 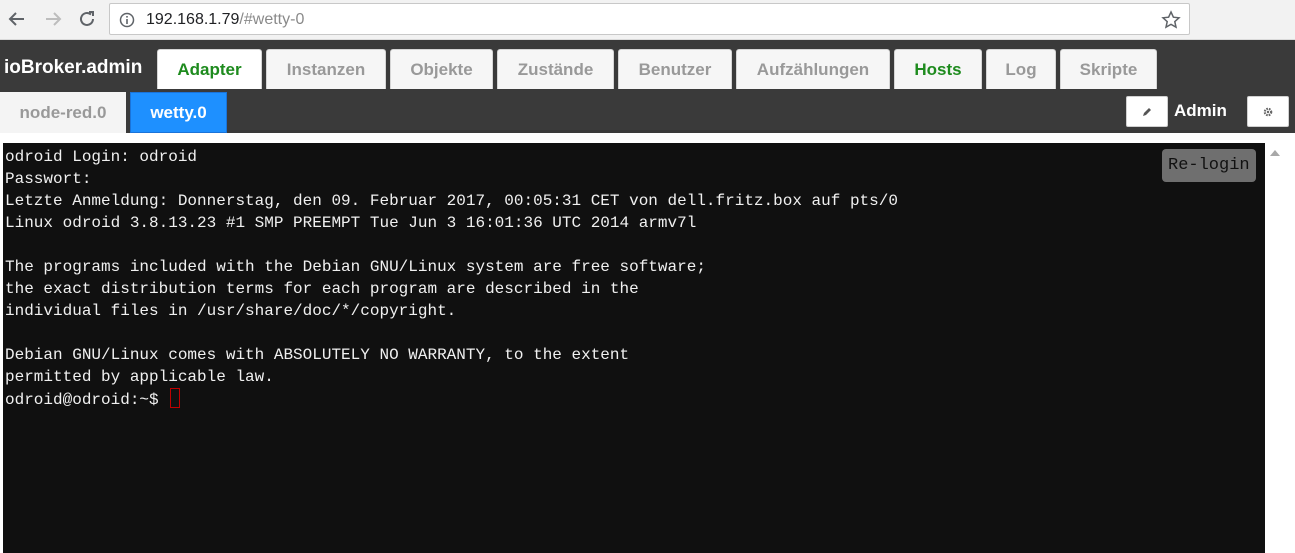 I want to click on reload-button, so click(x=87, y=19).